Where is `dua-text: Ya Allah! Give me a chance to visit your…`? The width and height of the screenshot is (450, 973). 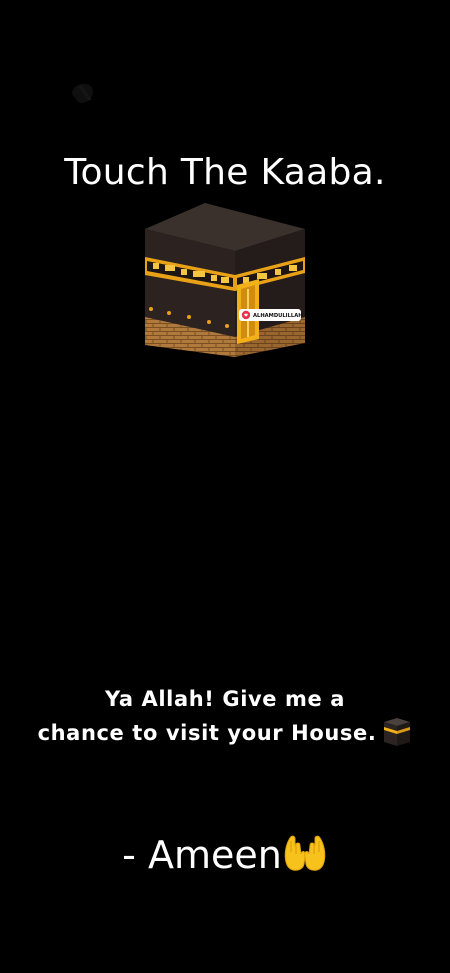 dua-text: Ya Allah! Give me a chance to visit your… is located at coordinates (225, 716).